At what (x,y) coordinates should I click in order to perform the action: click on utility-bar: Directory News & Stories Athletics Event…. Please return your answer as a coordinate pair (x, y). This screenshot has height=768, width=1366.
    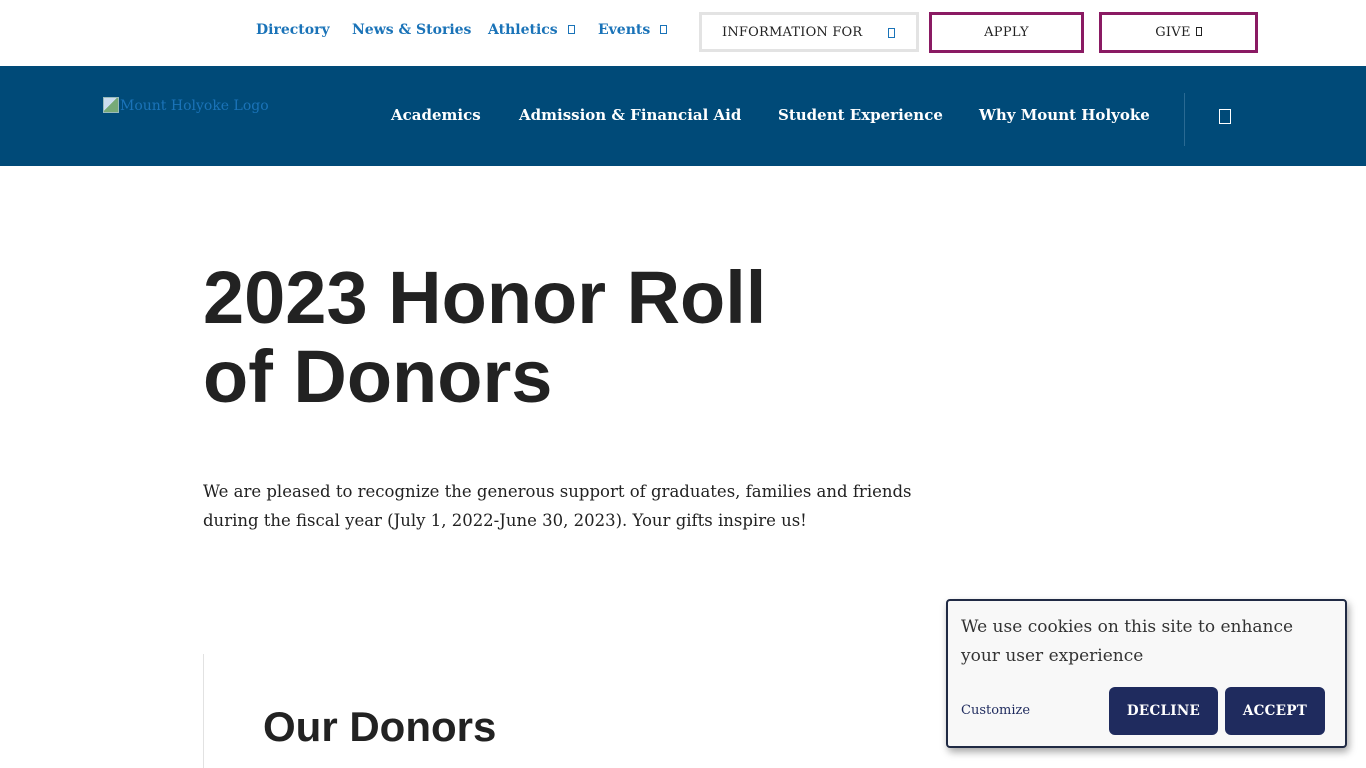
    Looking at the image, I should click on (683, 33).